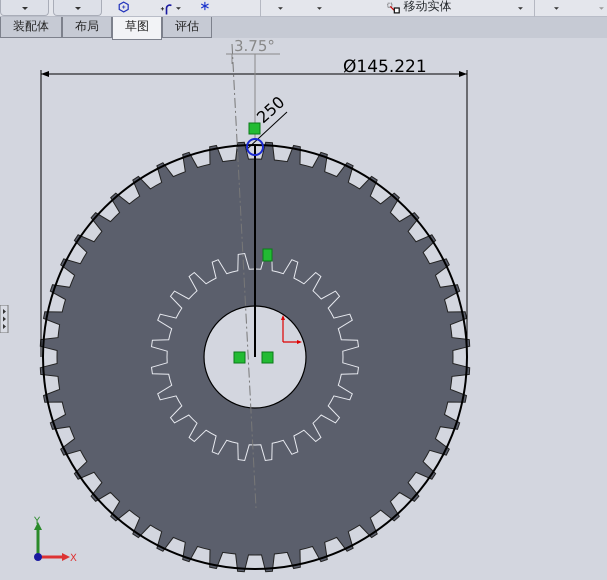 This screenshot has height=580, width=607. I want to click on hexagon-icon, so click(124, 7).